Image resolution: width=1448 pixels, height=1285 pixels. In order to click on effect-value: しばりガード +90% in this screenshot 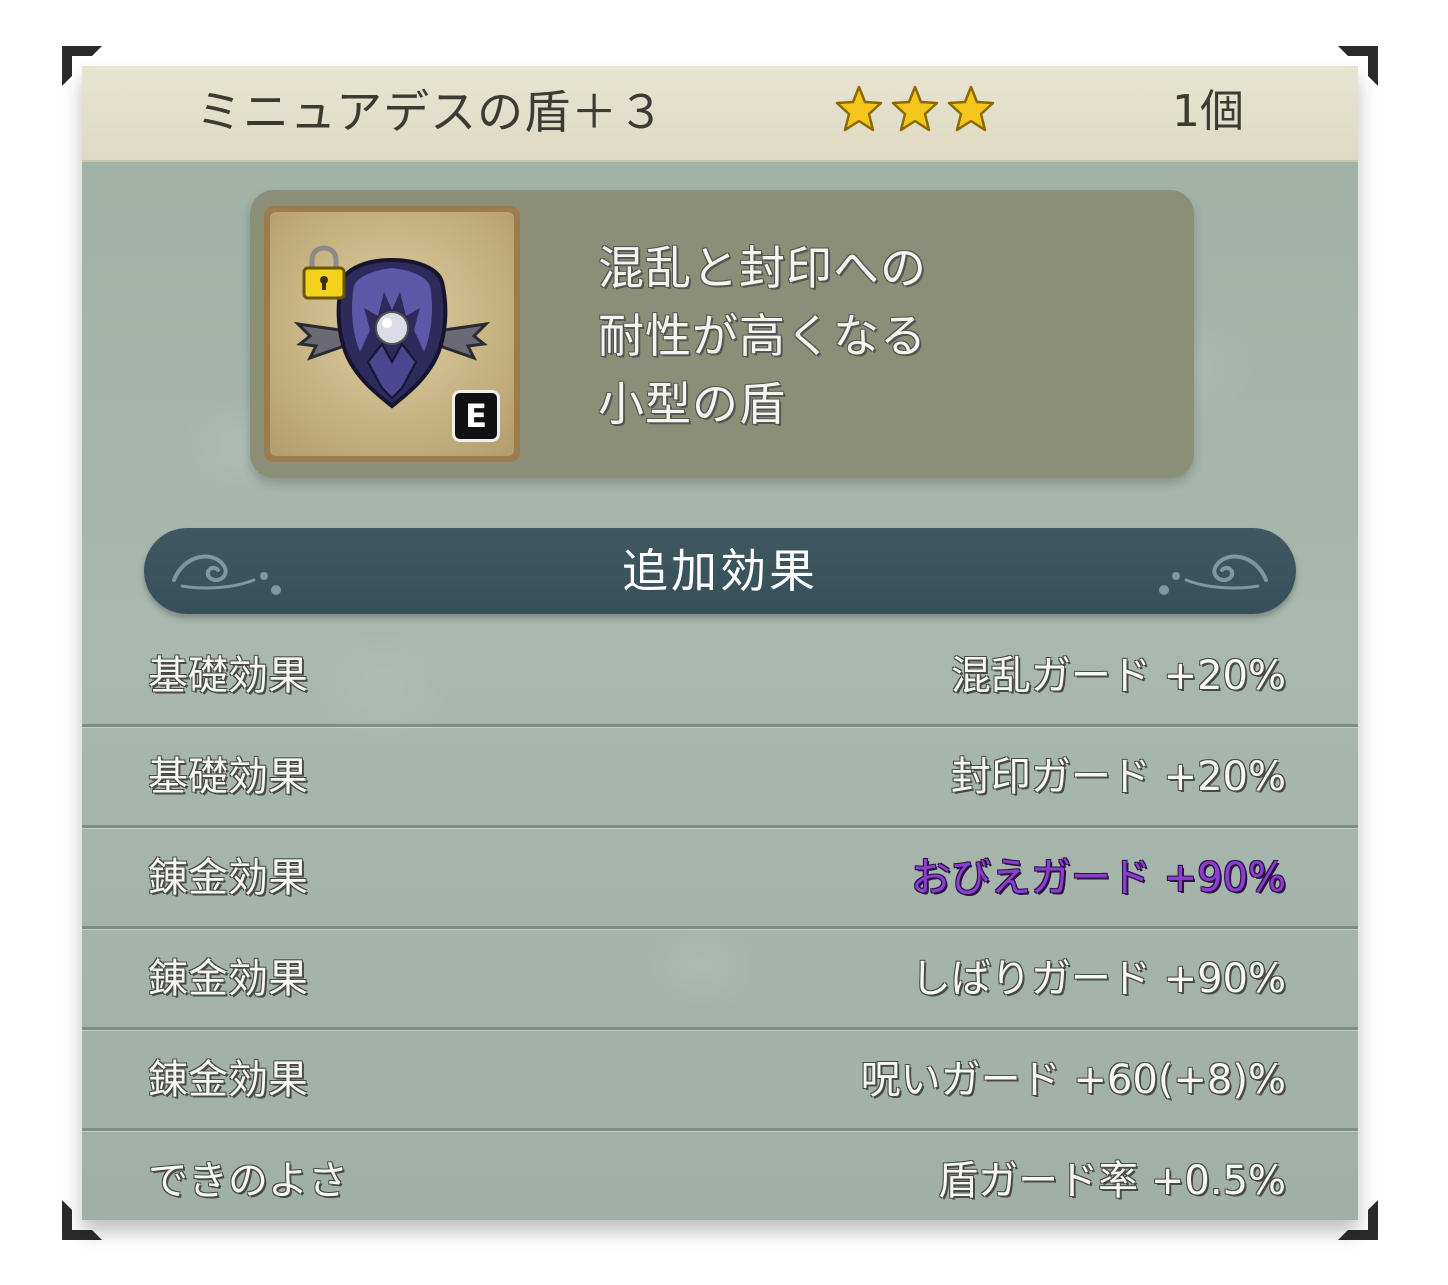, I will do `click(1098, 979)`.